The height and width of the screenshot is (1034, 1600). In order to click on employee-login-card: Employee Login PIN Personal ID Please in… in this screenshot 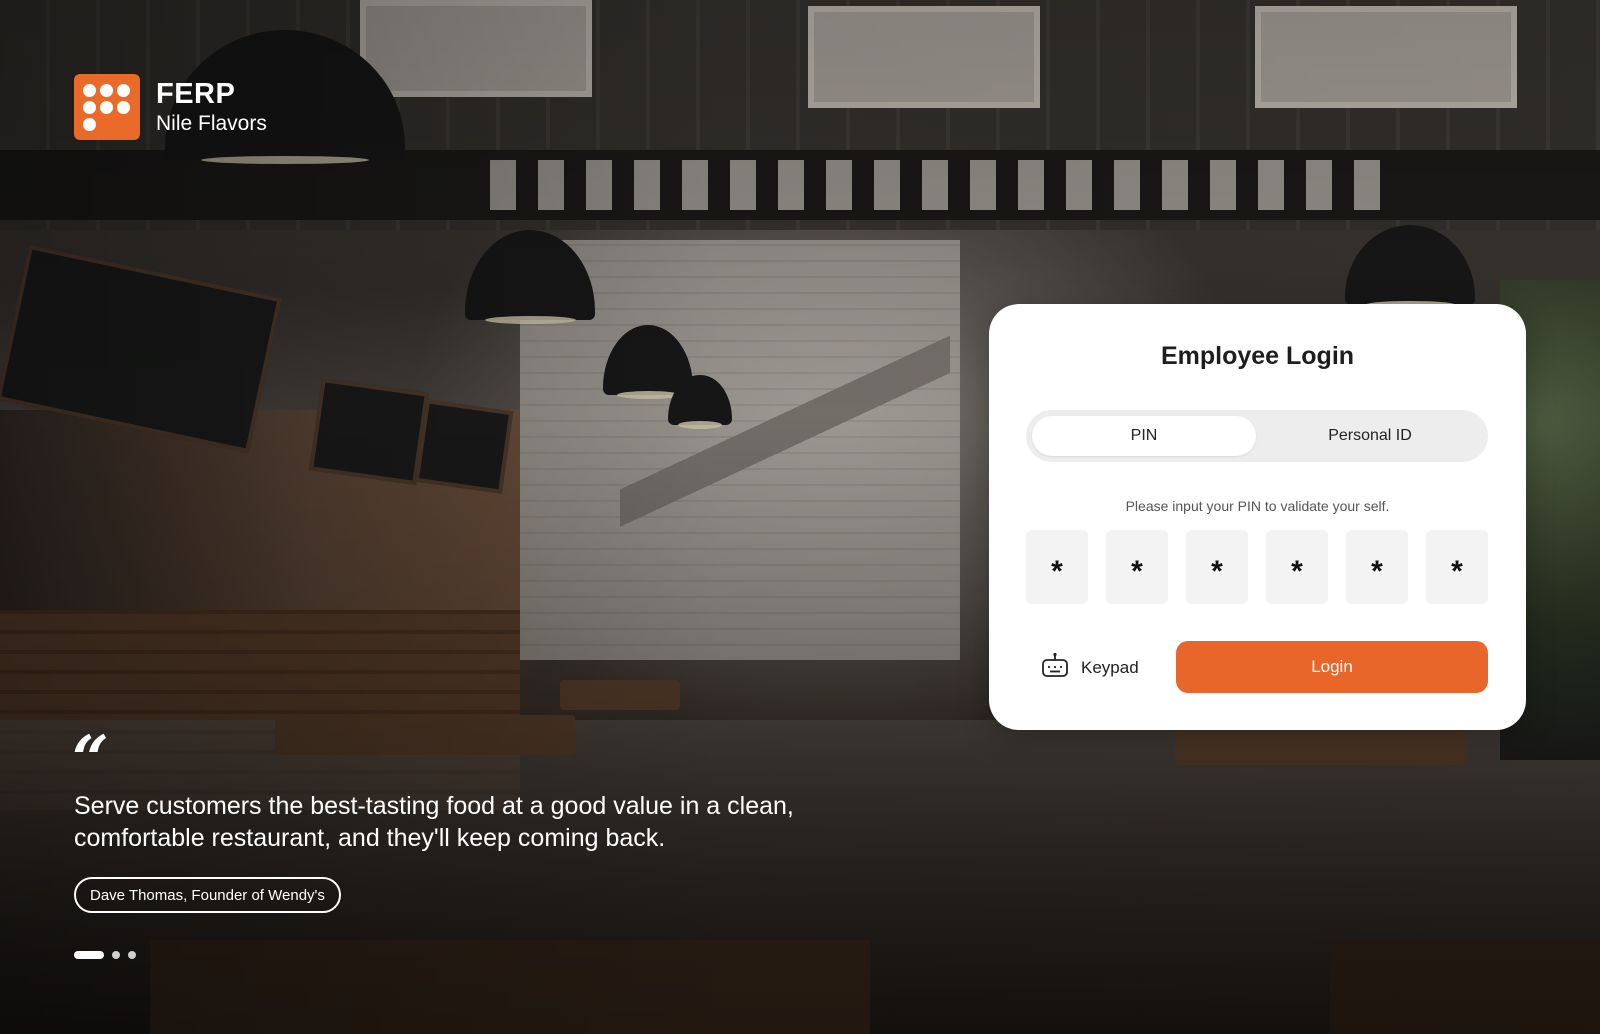, I will do `click(1257, 517)`.